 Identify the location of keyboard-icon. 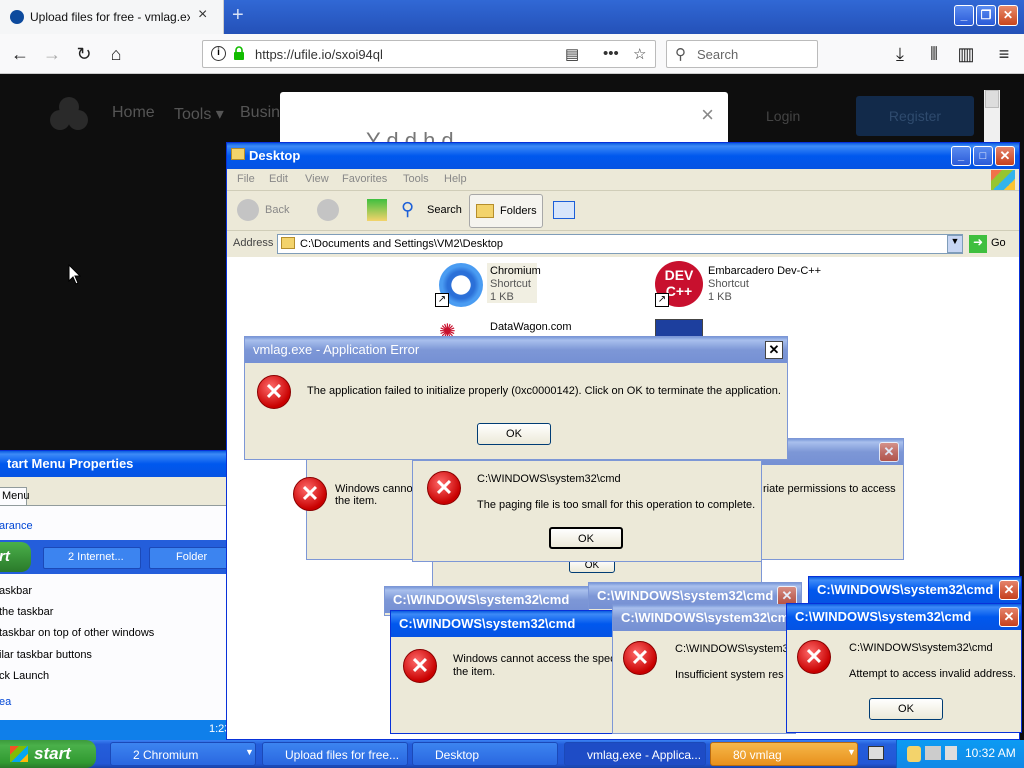
(876, 753).